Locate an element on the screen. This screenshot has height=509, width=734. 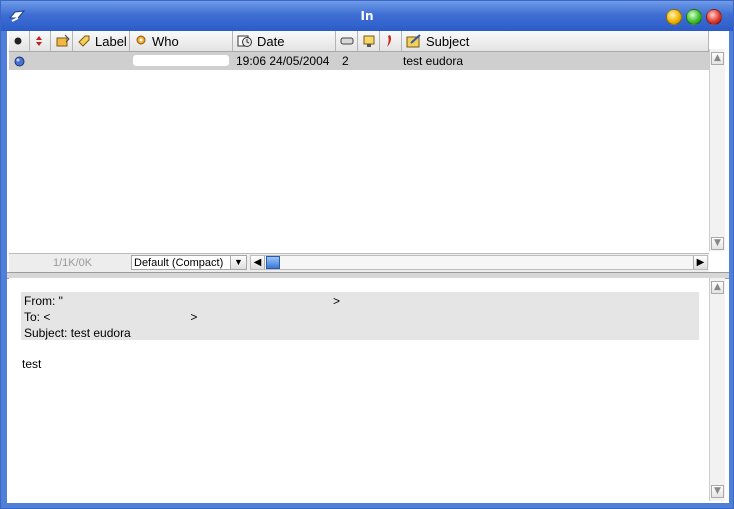
attachment-icon is located at coordinates (63, 40).